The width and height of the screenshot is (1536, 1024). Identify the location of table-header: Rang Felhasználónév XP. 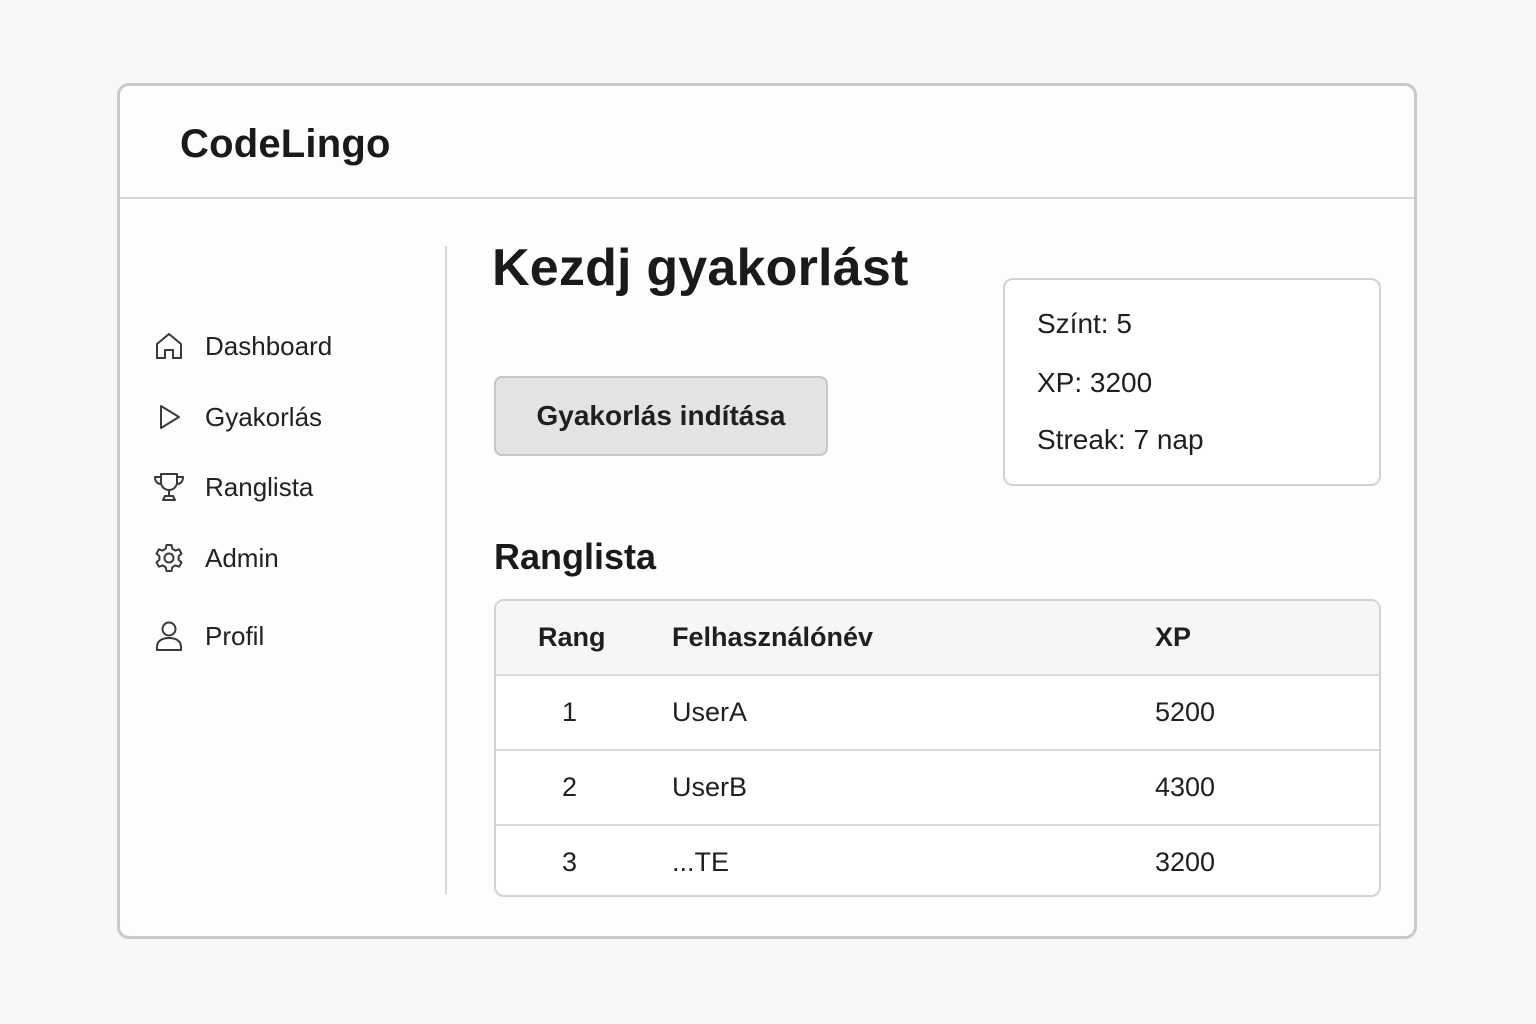
(937, 638).